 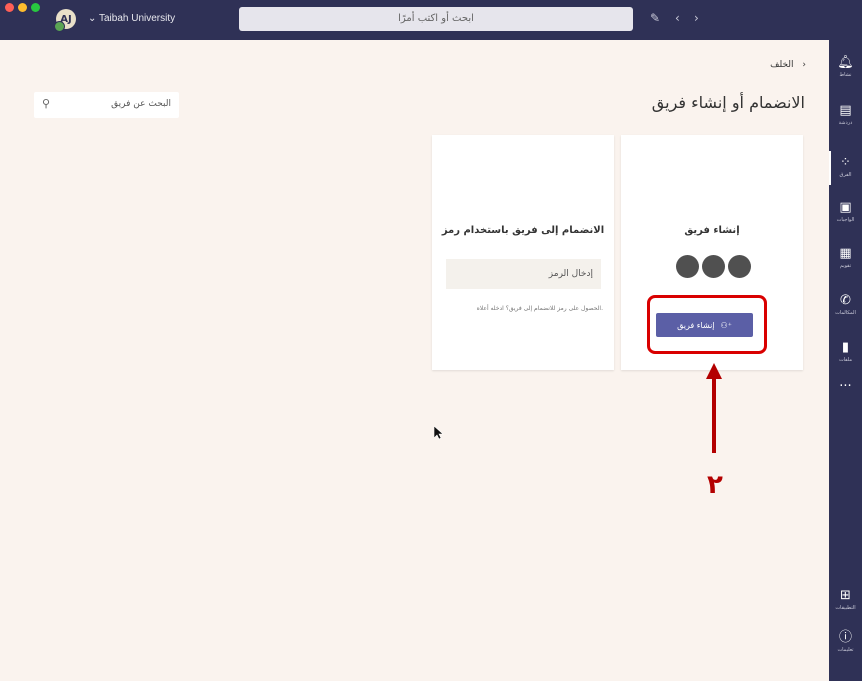 I want to click on rail-item-files: ▮ ملفات, so click(x=845, y=351).